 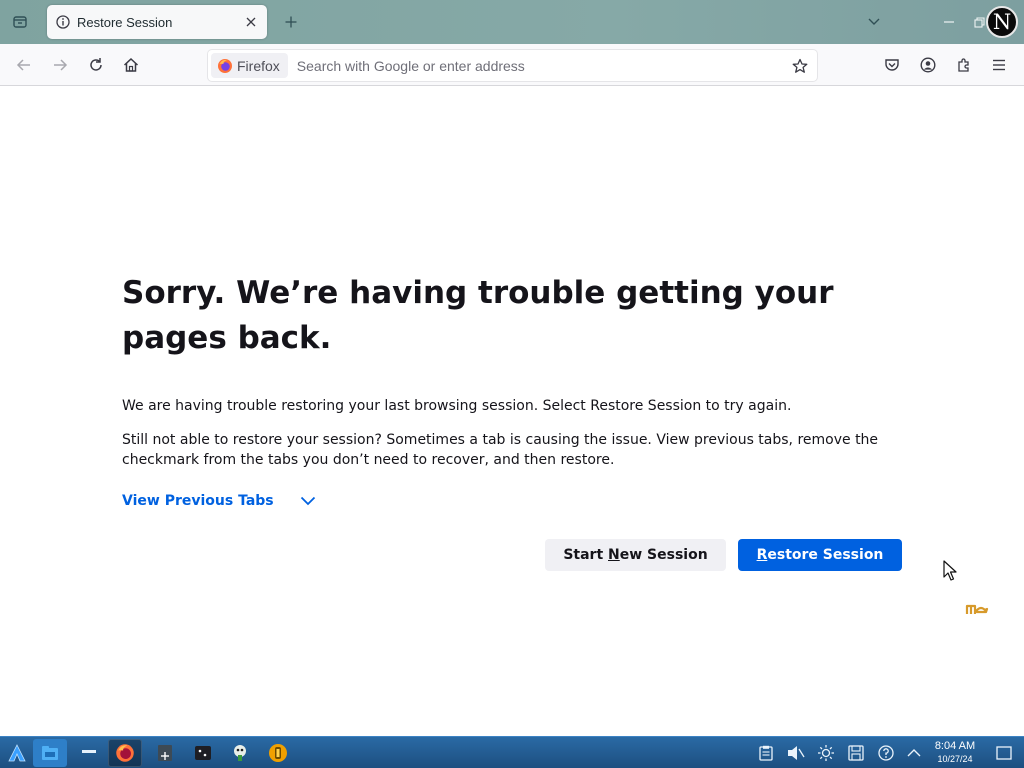 I want to click on navigation-toolbar: Firefox, so click(x=512, y=65).